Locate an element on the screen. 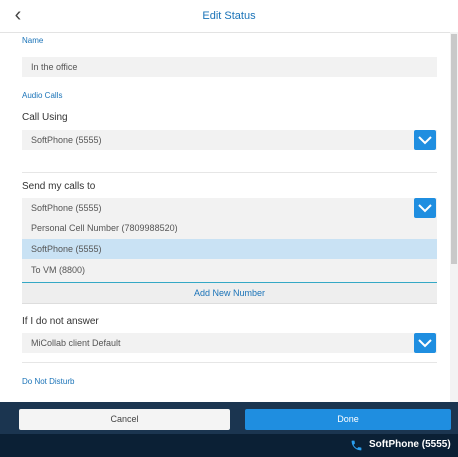 The image size is (458, 457). scrollbar-thumb is located at coordinates (454, 149).